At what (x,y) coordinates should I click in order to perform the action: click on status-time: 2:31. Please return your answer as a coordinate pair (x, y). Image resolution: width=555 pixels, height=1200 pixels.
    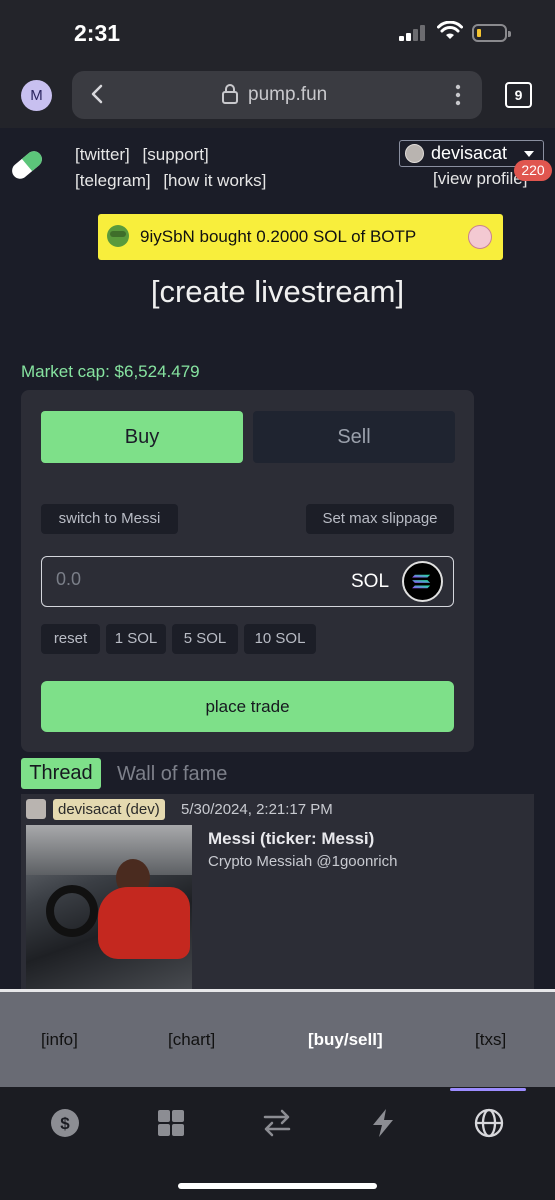
    Looking at the image, I should click on (97, 33).